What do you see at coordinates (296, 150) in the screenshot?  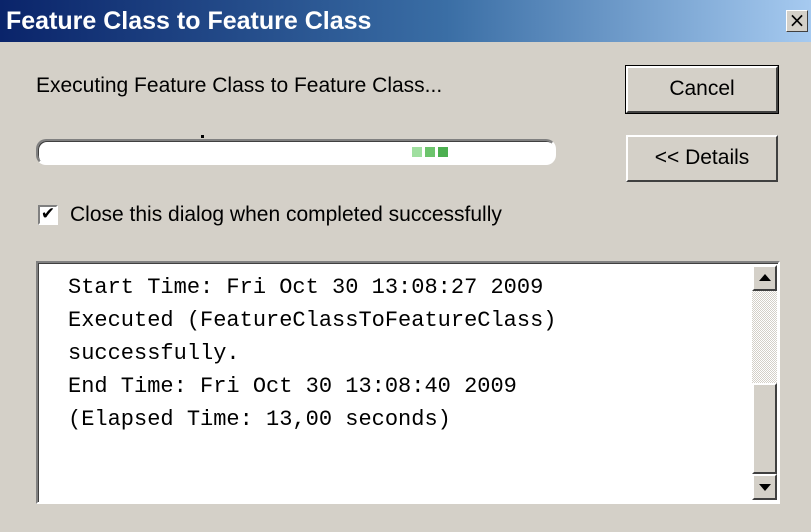 I see `progress-bar` at bounding box center [296, 150].